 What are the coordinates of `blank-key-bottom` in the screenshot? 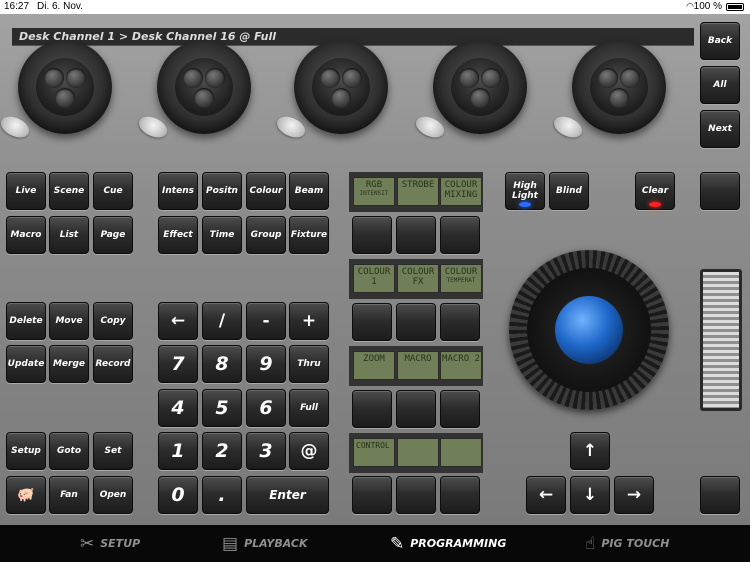 It's located at (720, 495).